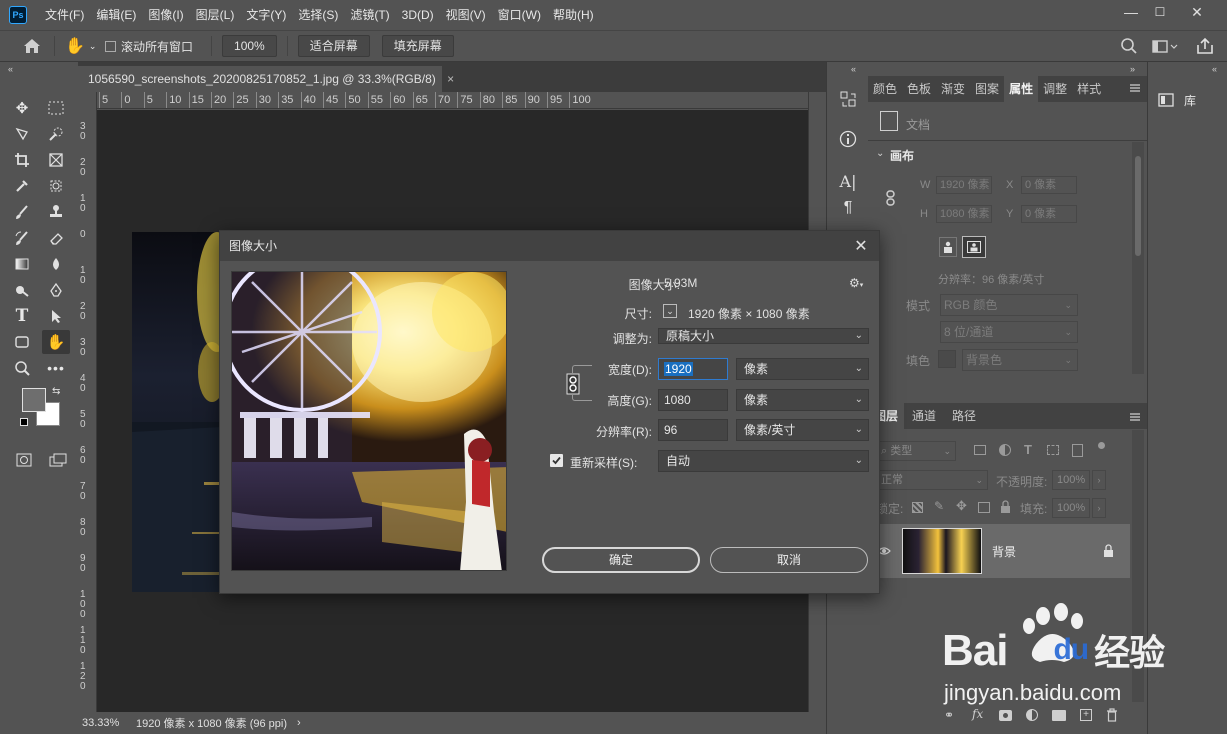  What do you see at coordinates (22, 134) in the screenshot?
I see `lasso-tool-icon` at bounding box center [22, 134].